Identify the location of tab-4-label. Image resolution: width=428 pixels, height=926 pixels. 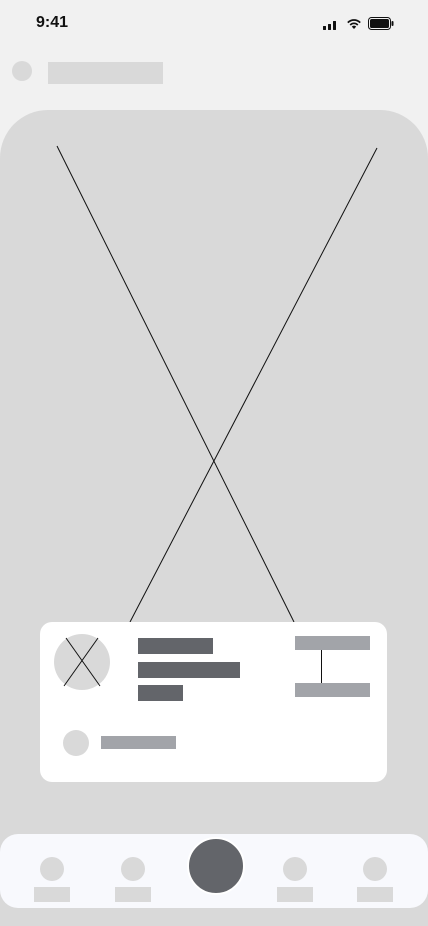
(375, 894).